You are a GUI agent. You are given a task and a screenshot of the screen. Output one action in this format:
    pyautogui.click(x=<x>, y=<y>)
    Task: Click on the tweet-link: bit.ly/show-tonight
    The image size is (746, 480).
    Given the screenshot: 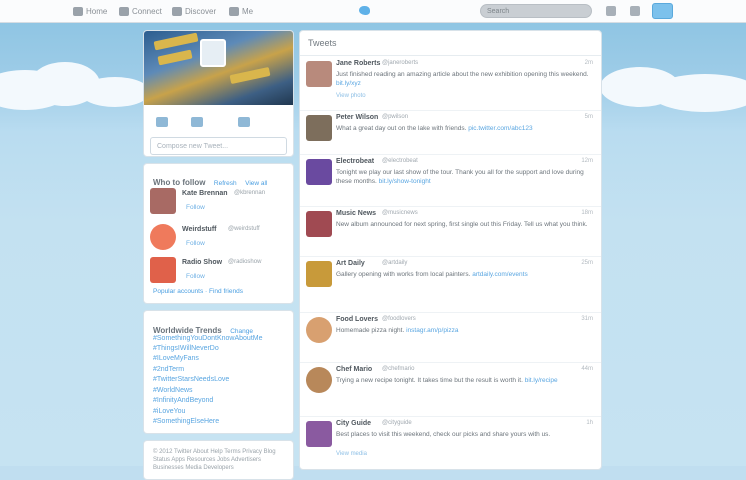 What is the action you would take?
    pyautogui.click(x=405, y=181)
    